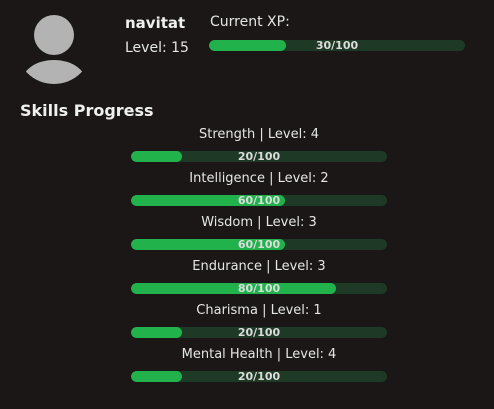 The image size is (494, 409). Describe the element at coordinates (259, 148) in the screenshot. I see `skill-strength: Strength | Level: 4 20/100` at that location.